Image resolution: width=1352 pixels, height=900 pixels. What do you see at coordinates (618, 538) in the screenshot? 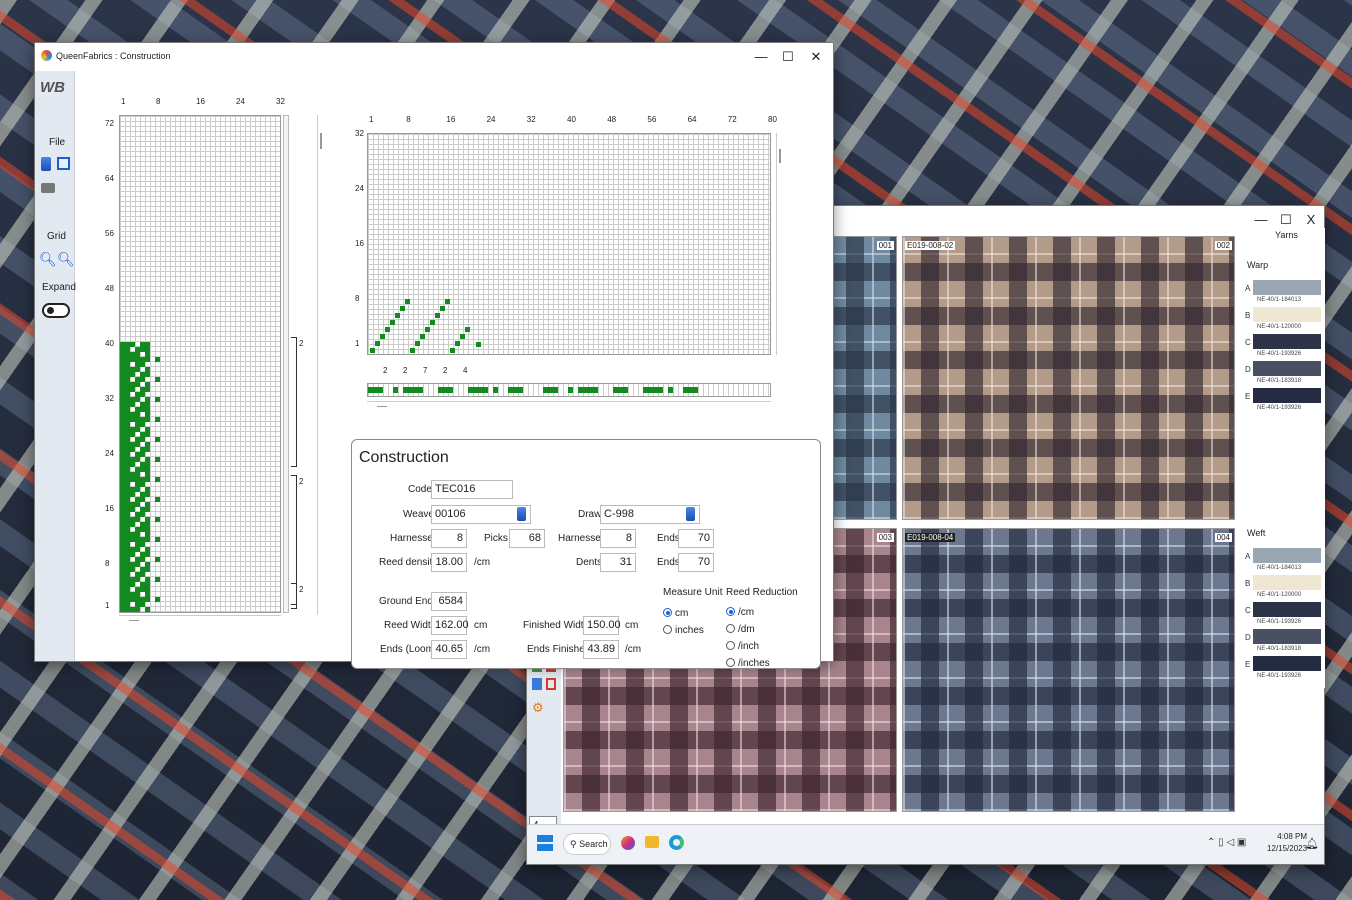
I see `harnesses2-input: 8` at bounding box center [618, 538].